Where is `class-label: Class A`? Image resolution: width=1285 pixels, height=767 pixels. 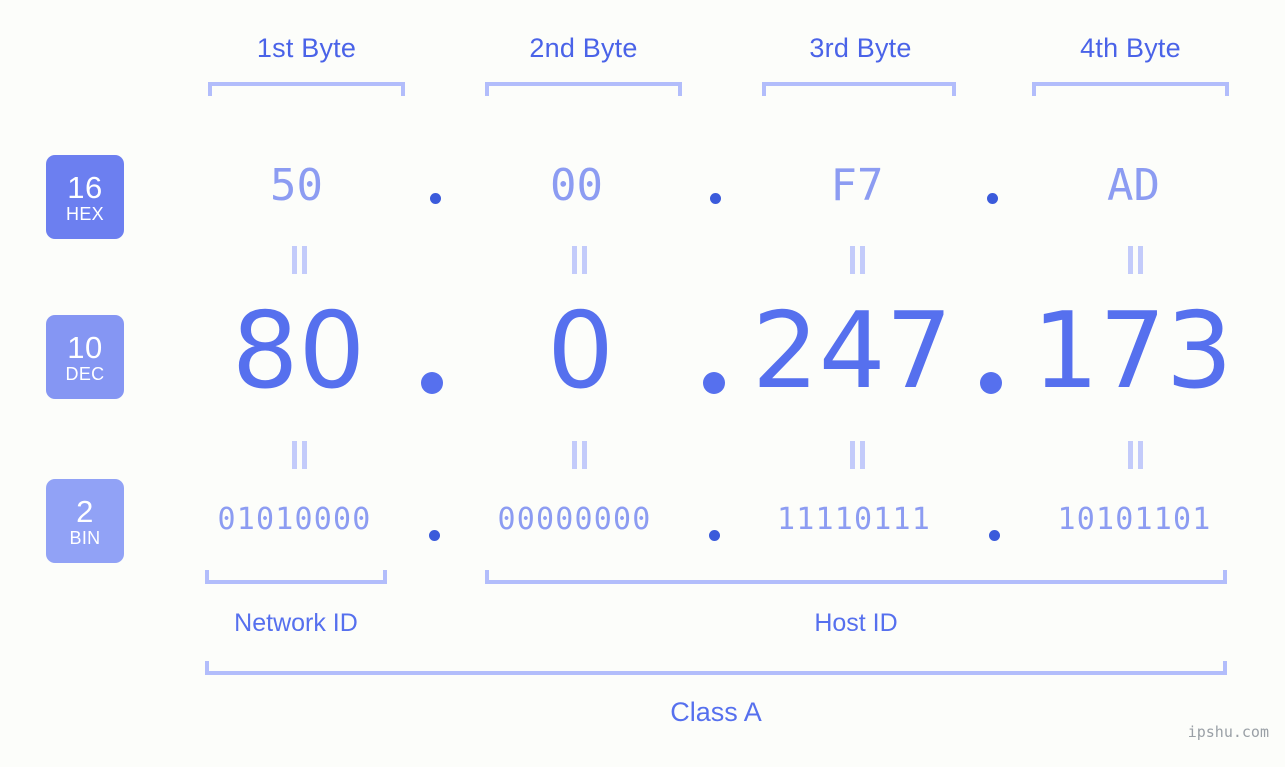 class-label: Class A is located at coordinates (716, 712).